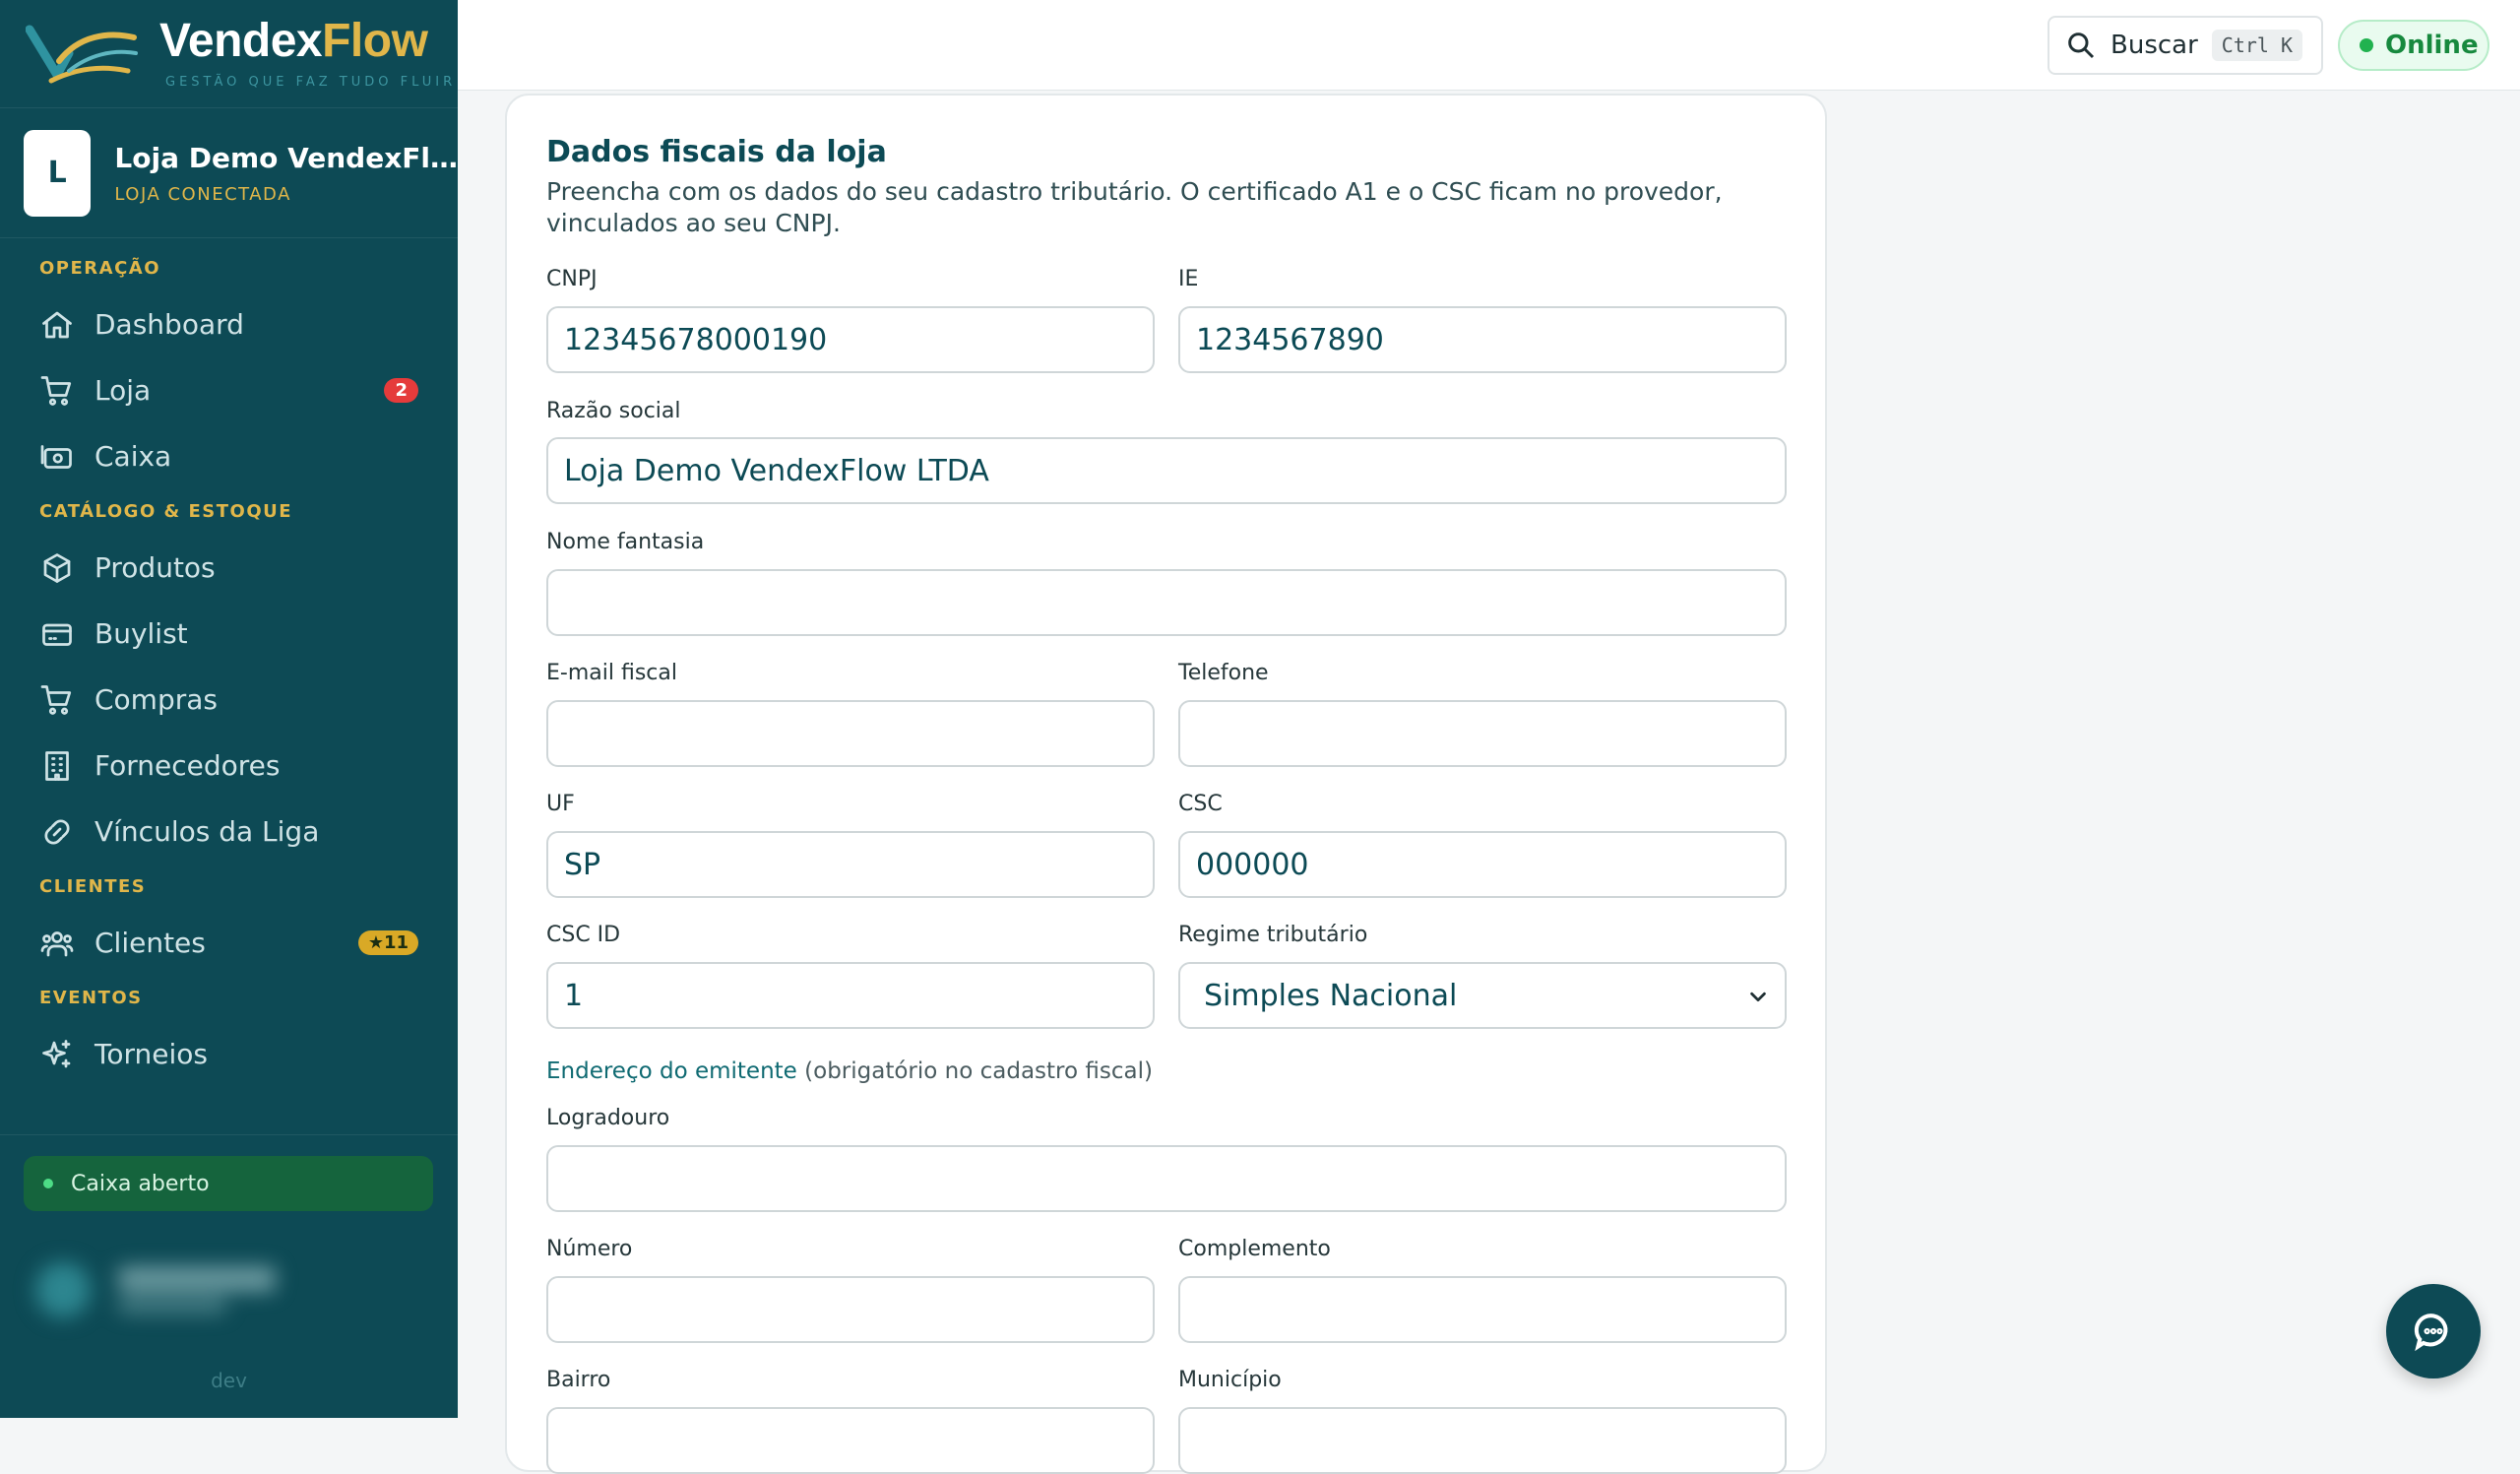 The width and height of the screenshot is (2520, 1474). I want to click on numero-field, so click(850, 1309).